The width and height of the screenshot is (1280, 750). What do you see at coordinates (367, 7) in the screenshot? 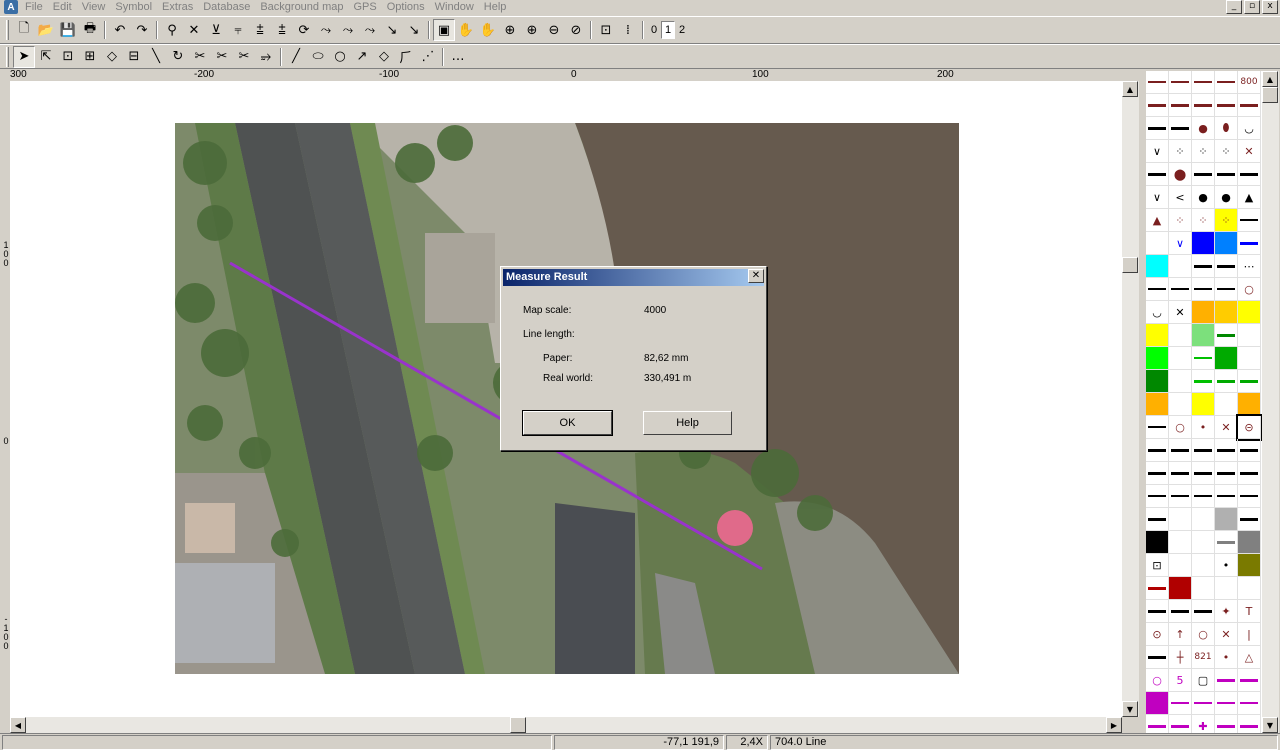
I see `menu-gps: GPS` at bounding box center [367, 7].